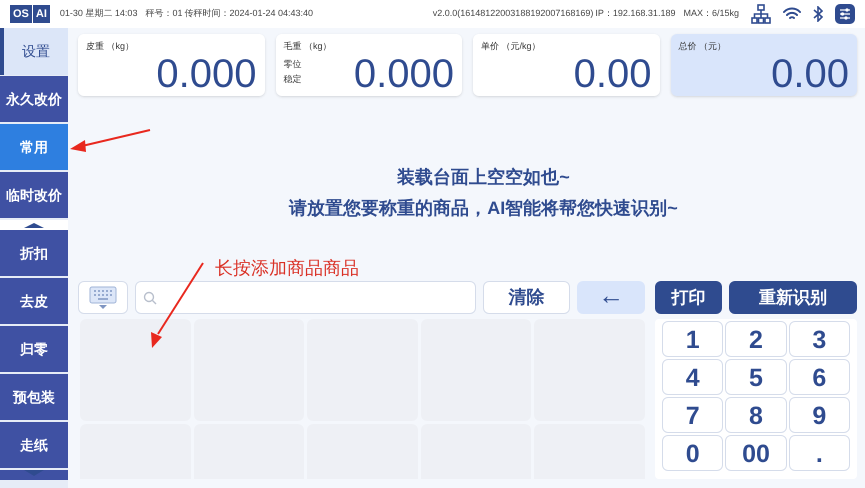 This screenshot has width=865, height=488. Describe the element at coordinates (99, 13) in the screenshot. I see `date-time: 01-30 星期二 14:03` at that location.